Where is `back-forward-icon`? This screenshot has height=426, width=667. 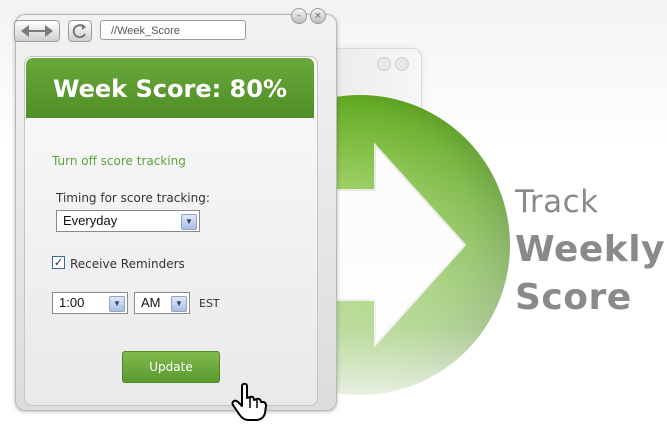
back-forward-icon is located at coordinates (37, 31).